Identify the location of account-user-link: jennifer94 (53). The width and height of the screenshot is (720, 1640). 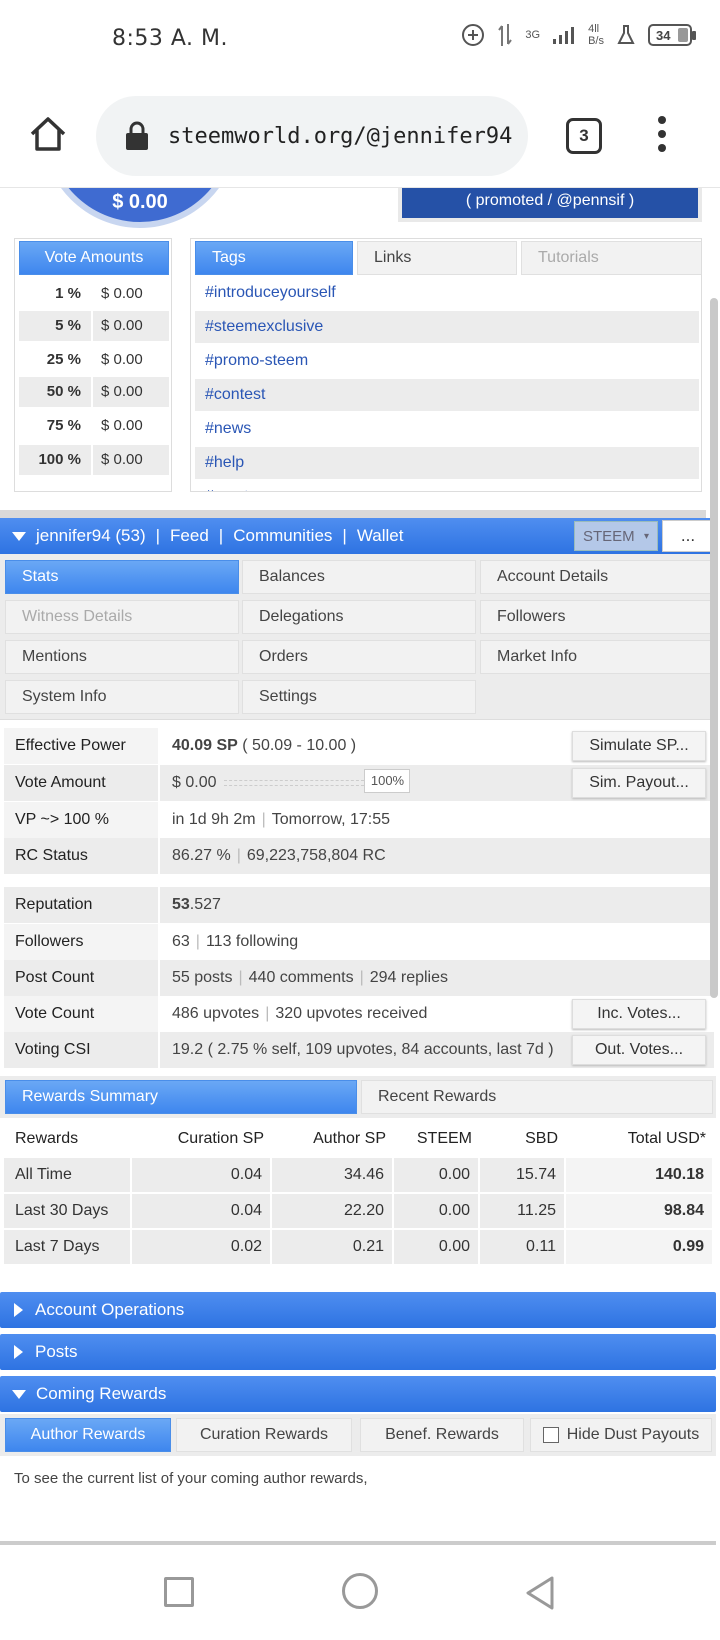
(91, 536).